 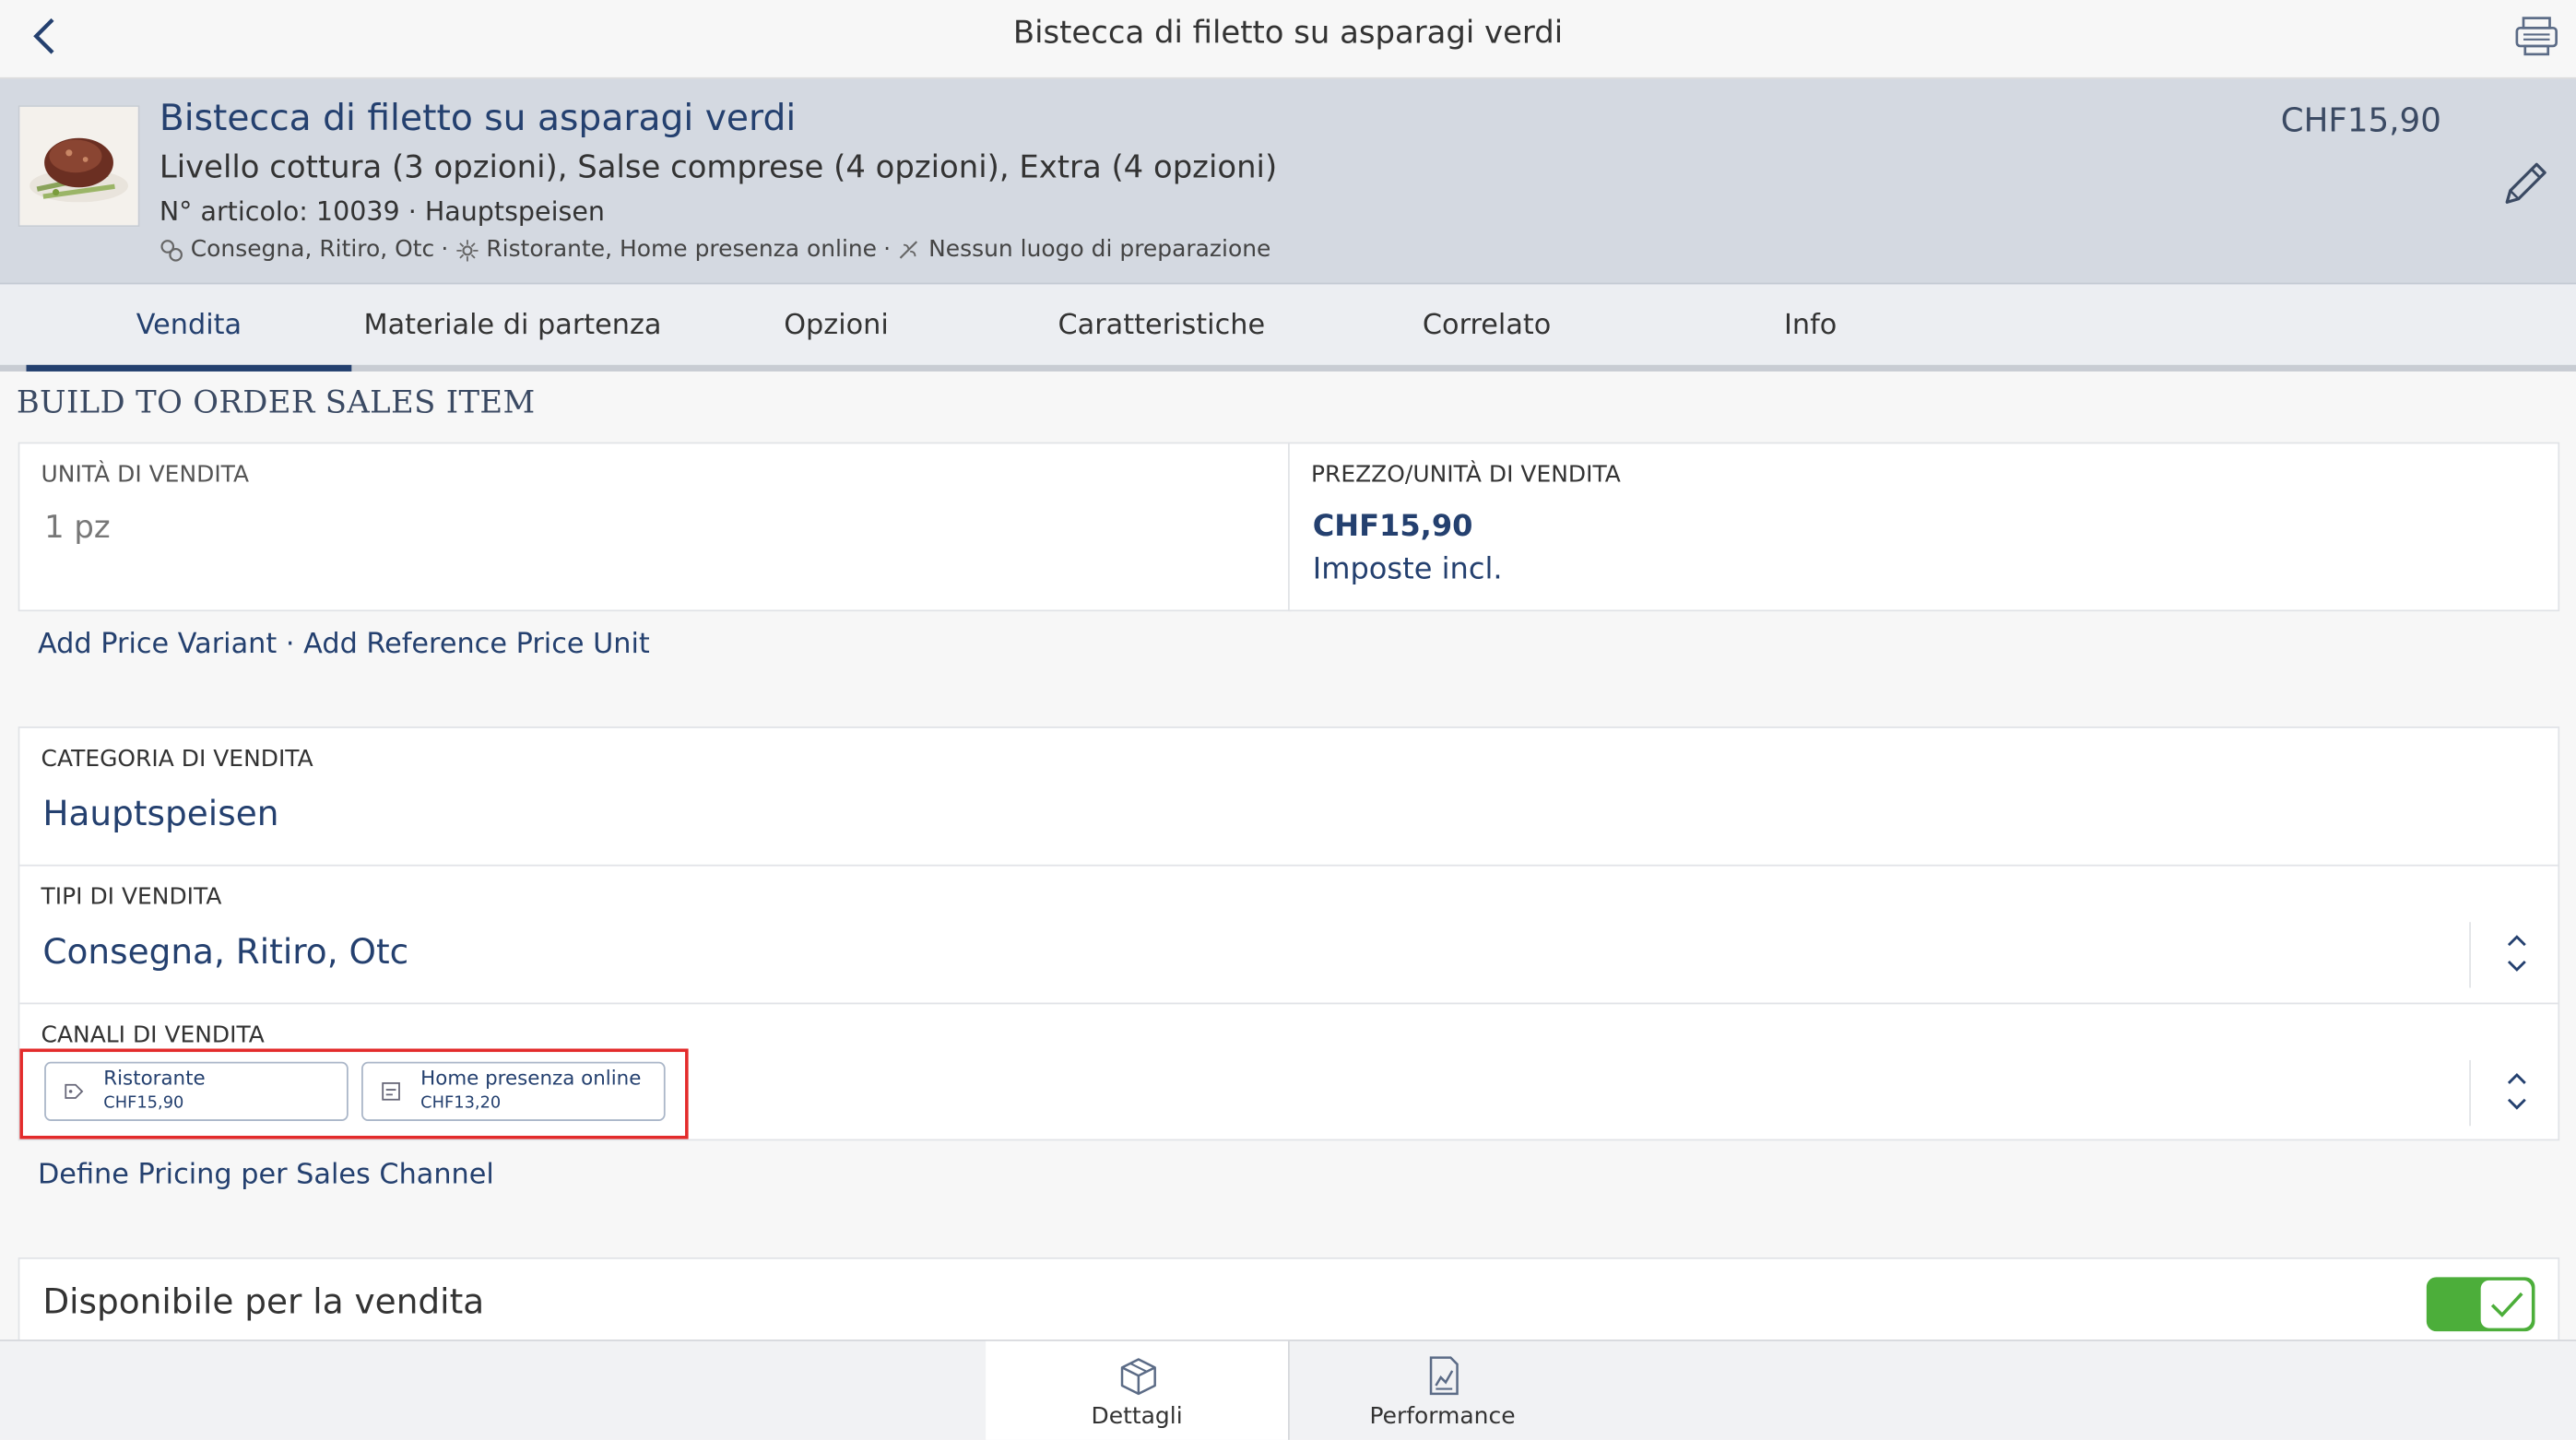 I want to click on sales-types-label: TIPI DI VENDITA, so click(x=131, y=897).